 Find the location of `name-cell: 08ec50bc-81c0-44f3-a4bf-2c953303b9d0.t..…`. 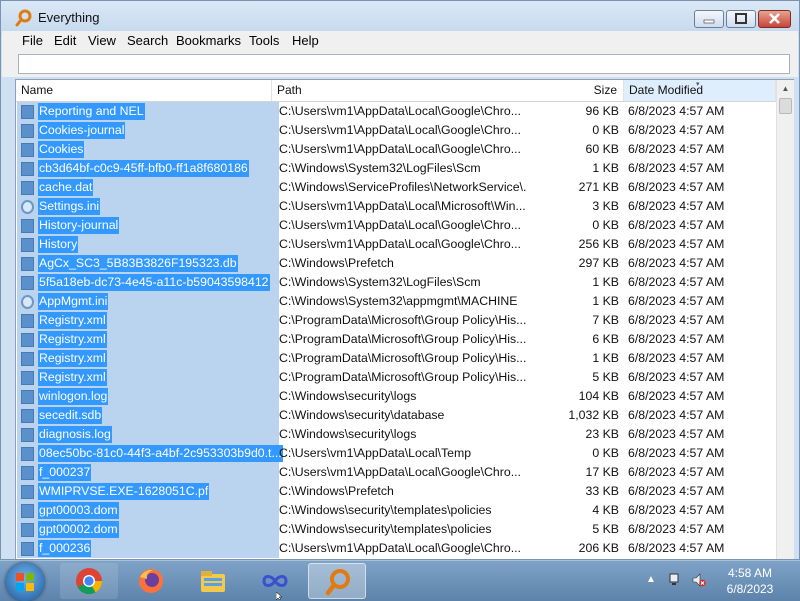

name-cell: 08ec50bc-81c0-44f3-a4bf-2c953303b9d0.t..… is located at coordinates (150, 453).